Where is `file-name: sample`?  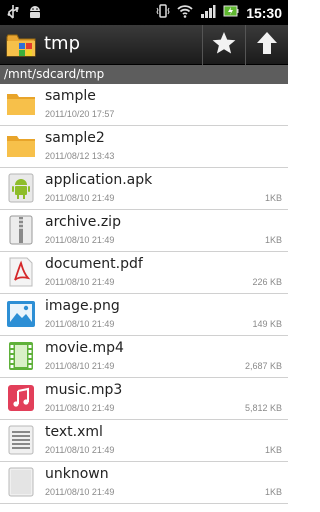
file-name: sample is located at coordinates (70, 96).